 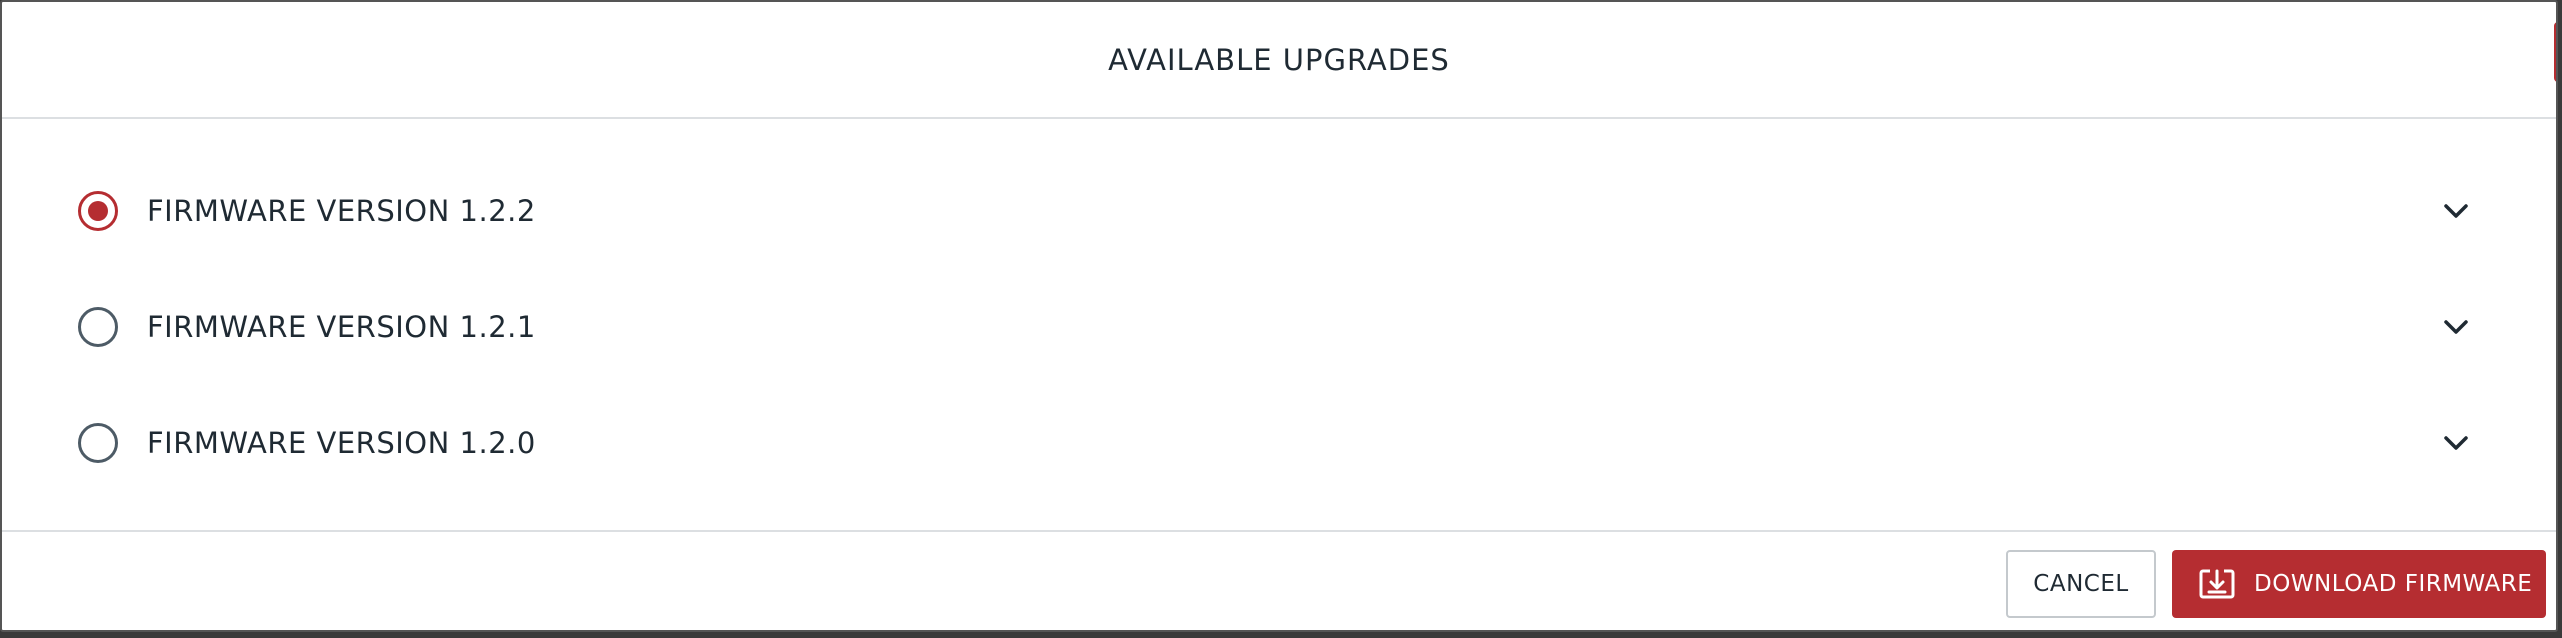 What do you see at coordinates (2393, 584) in the screenshot?
I see `download-firmware-label: DOWNLOAD FIRMWARE` at bounding box center [2393, 584].